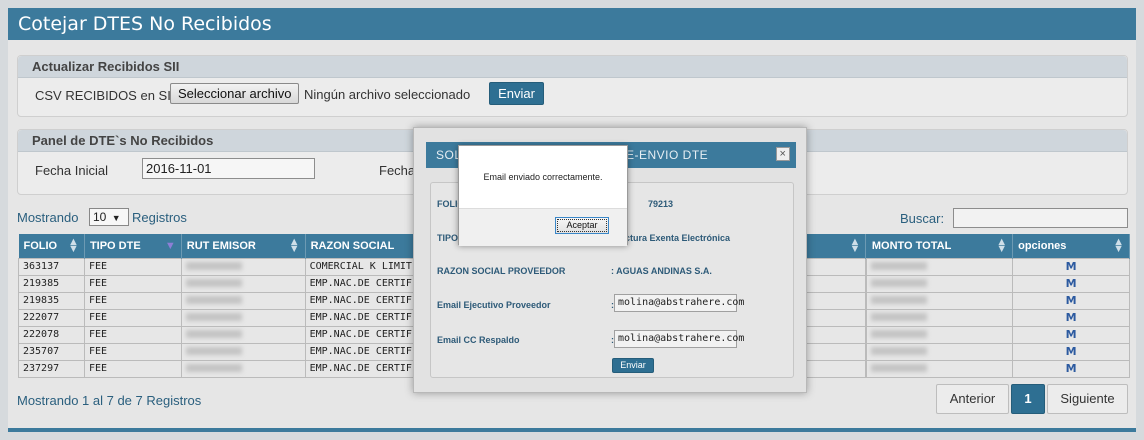 The height and width of the screenshot is (440, 1144). Describe the element at coordinates (1071, 246) in the screenshot. I see `col-opciones: opciones ▲ ▼` at that location.